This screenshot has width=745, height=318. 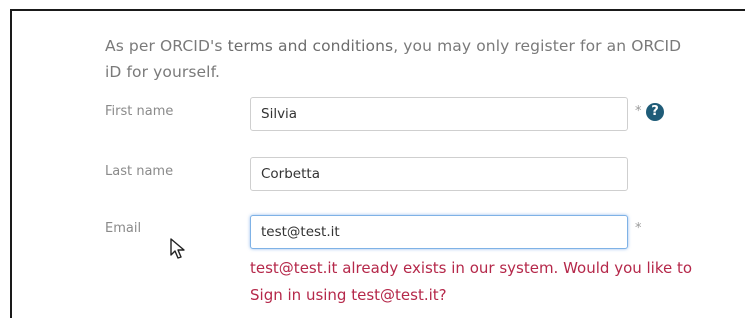 I want to click on email-field, so click(x=439, y=232).